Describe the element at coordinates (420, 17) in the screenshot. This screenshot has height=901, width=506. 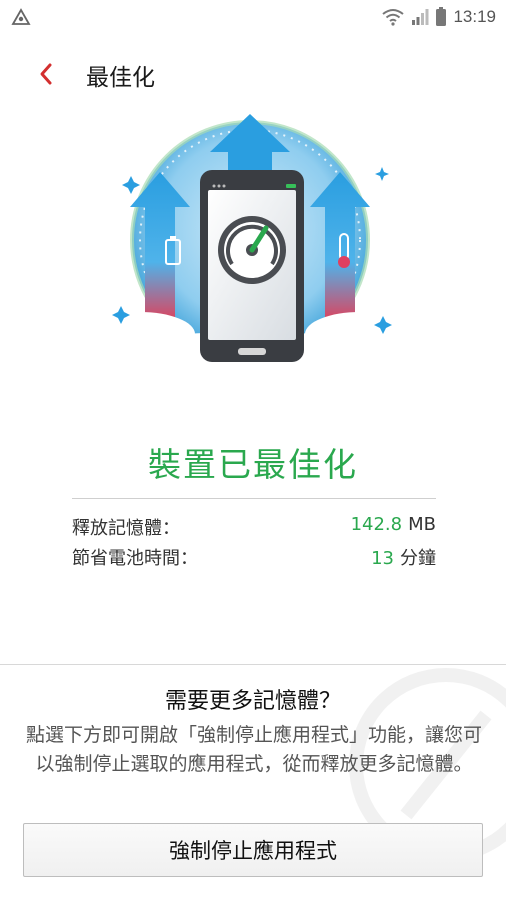
I see `signal-icon` at that location.